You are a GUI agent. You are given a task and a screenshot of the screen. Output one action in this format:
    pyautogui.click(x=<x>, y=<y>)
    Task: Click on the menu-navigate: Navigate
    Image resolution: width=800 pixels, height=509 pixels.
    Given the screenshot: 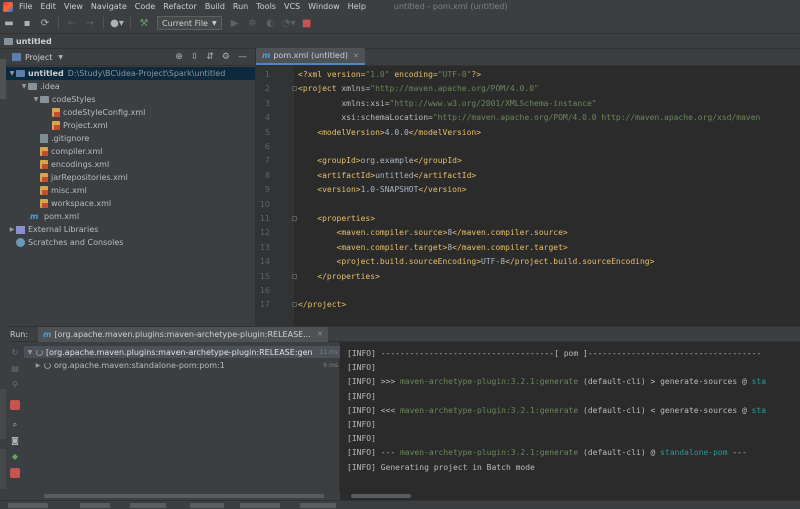 What is the action you would take?
    pyautogui.click(x=109, y=6)
    